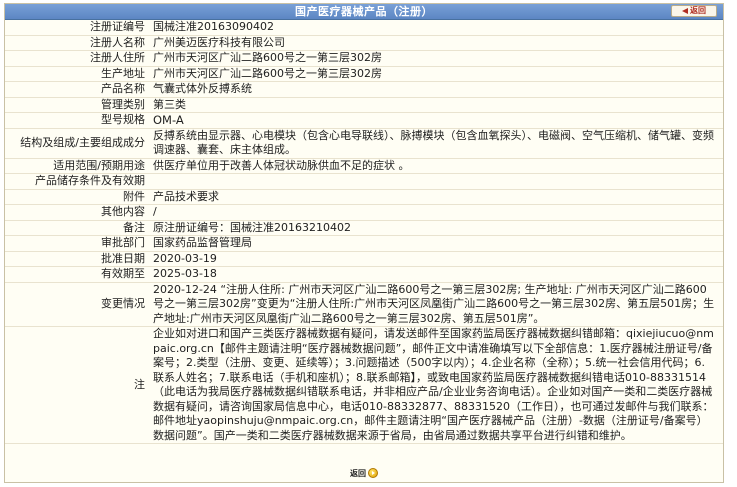 This screenshot has height=487, width=737. What do you see at coordinates (77, 143) in the screenshot?
I see `field-label: 结构及组成/主要组成成分` at bounding box center [77, 143].